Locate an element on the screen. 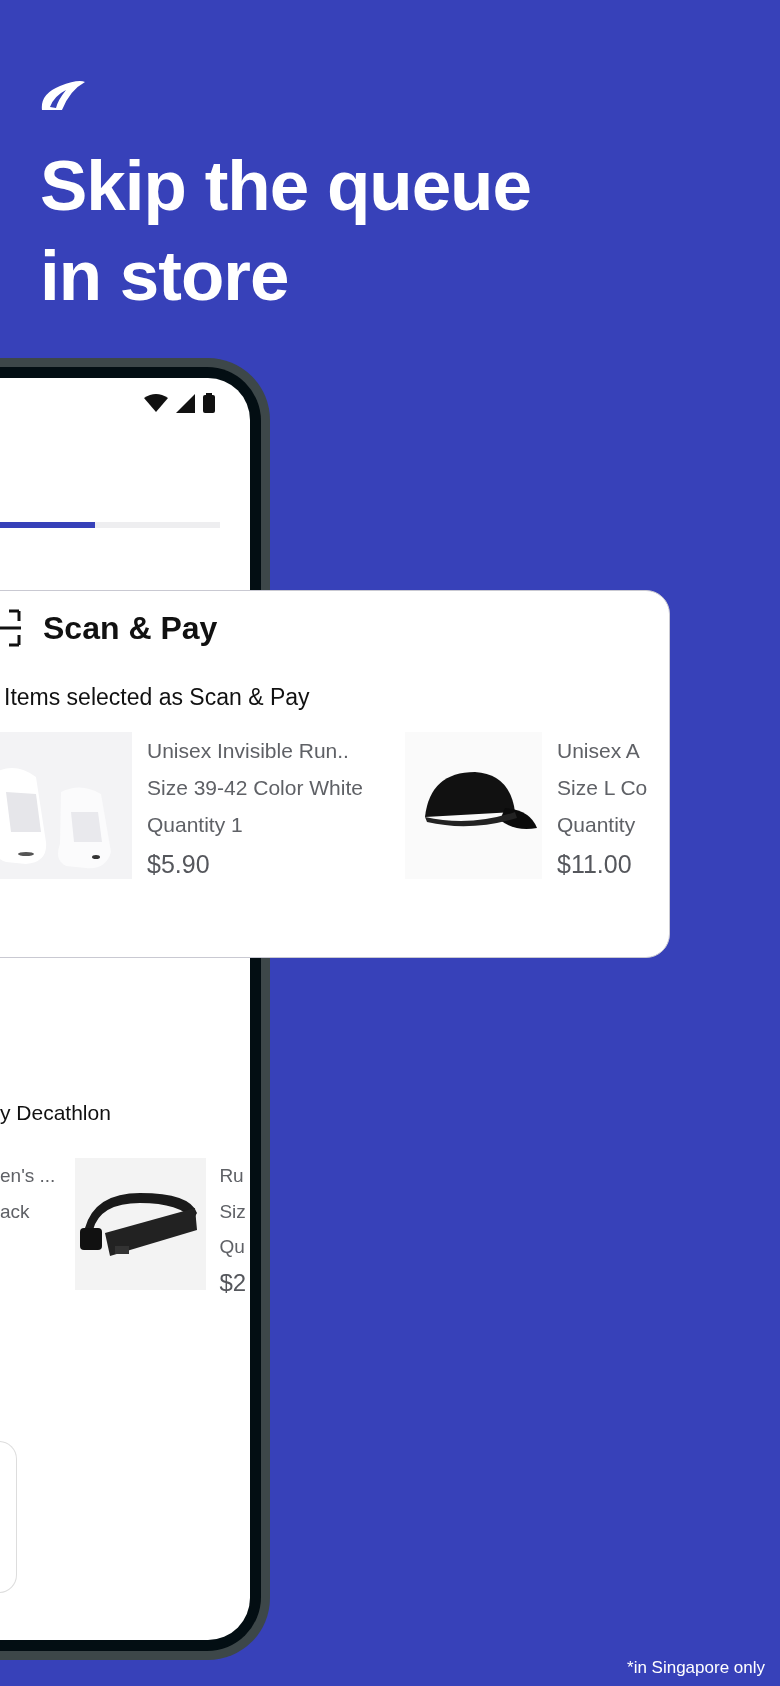 Image resolution: width=780 pixels, height=1686 pixels. product-quantity: Quantity is located at coordinates (597, 825).